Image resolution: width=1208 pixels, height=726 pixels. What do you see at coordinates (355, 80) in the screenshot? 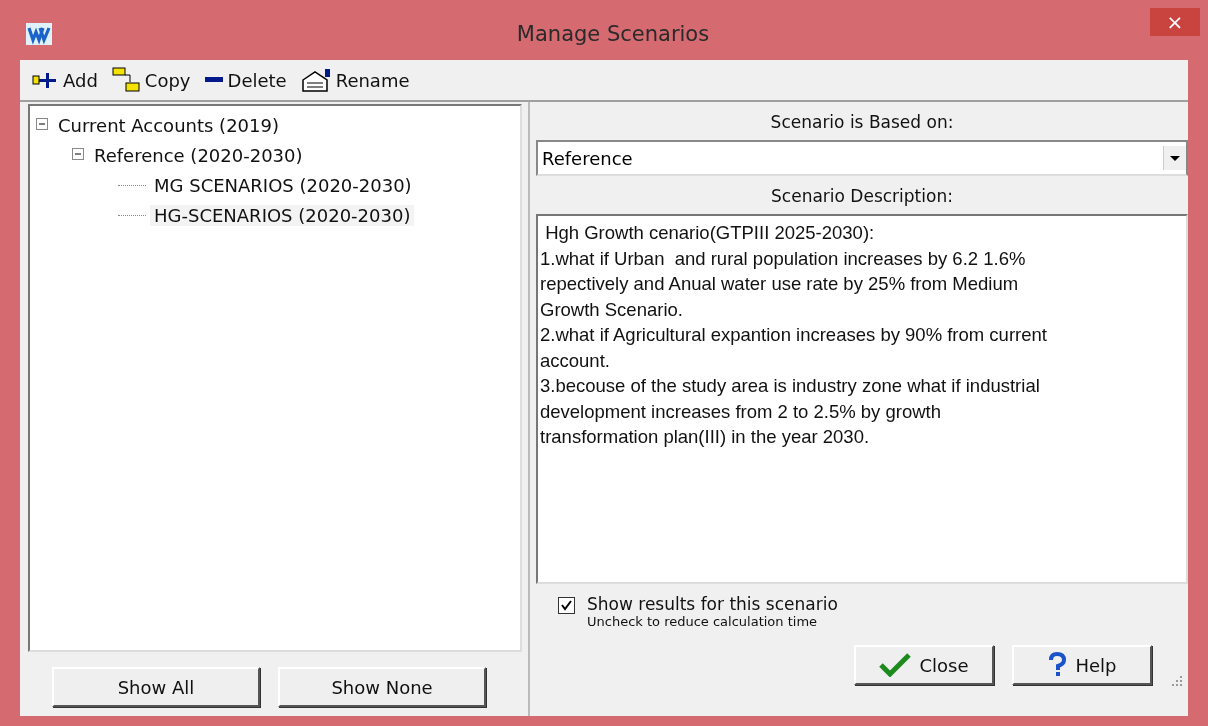
I see `toolbar-button: Rename` at bounding box center [355, 80].